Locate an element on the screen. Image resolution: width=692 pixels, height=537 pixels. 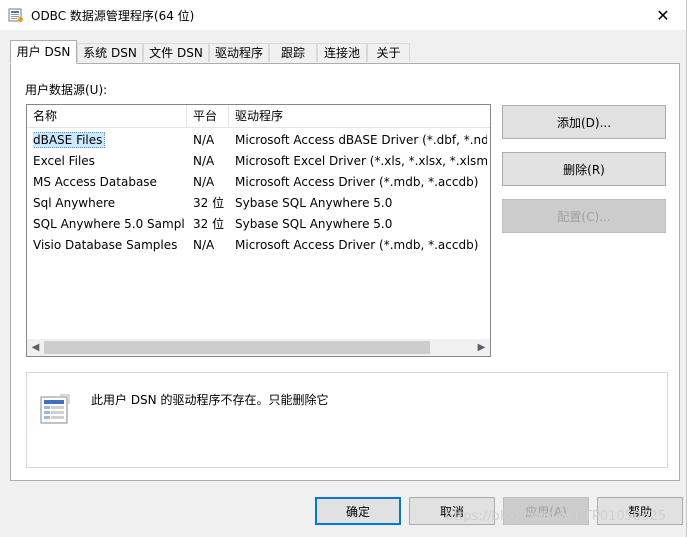
window-title: ODBC 数据源管理程序(64 位) is located at coordinates (113, 16).